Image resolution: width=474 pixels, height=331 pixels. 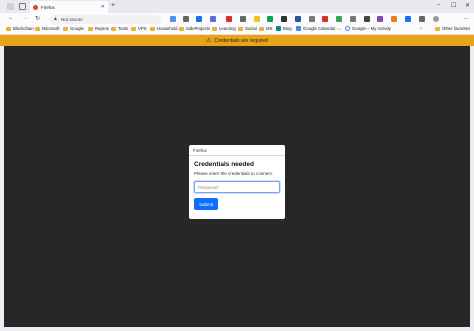 I want to click on submit-button: Submit, so click(x=206, y=204).